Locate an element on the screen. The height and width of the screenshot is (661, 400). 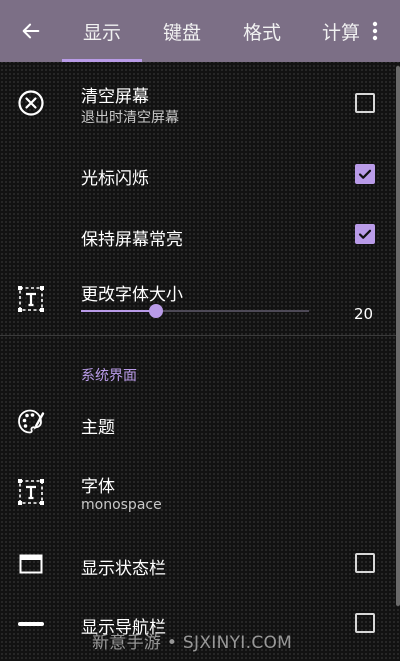
font-size-title: 更改字体大小 is located at coordinates (132, 295).